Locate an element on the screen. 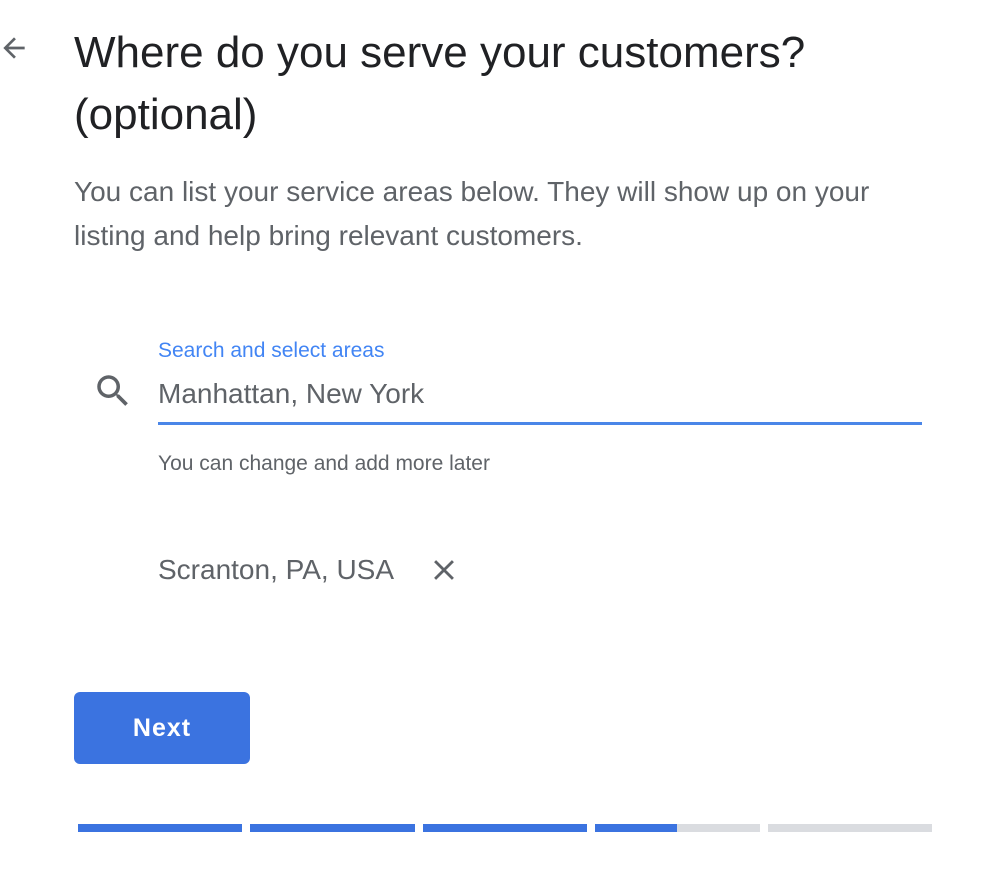 Image resolution: width=990 pixels, height=882 pixels. search-input is located at coordinates (540, 400).